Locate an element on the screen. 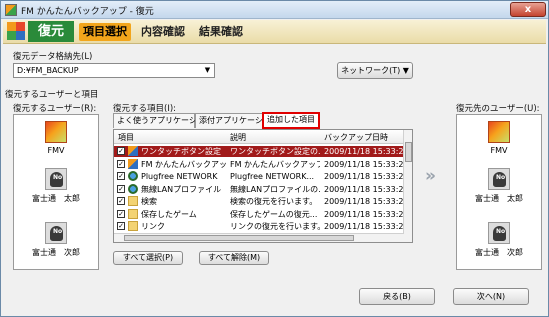  table-row: ✓ 保存したゲーム 保存したゲームの復元... 2009/11/18 15:33:25 is located at coordinates (259, 214).